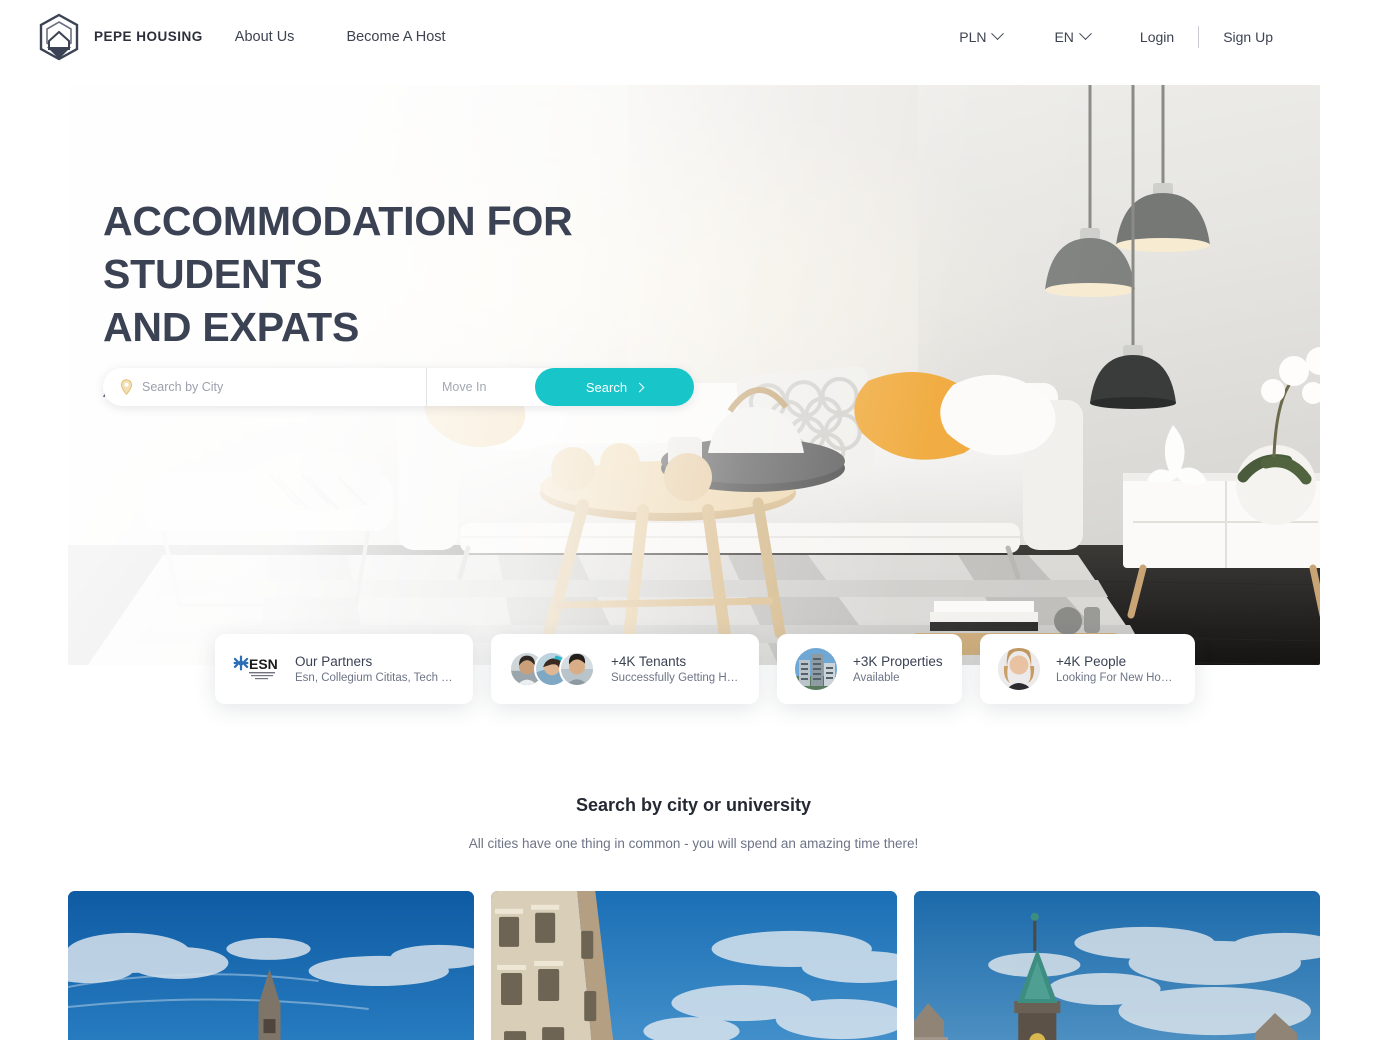  What do you see at coordinates (1248, 37) in the screenshot?
I see `signup-link: Sign Up` at bounding box center [1248, 37].